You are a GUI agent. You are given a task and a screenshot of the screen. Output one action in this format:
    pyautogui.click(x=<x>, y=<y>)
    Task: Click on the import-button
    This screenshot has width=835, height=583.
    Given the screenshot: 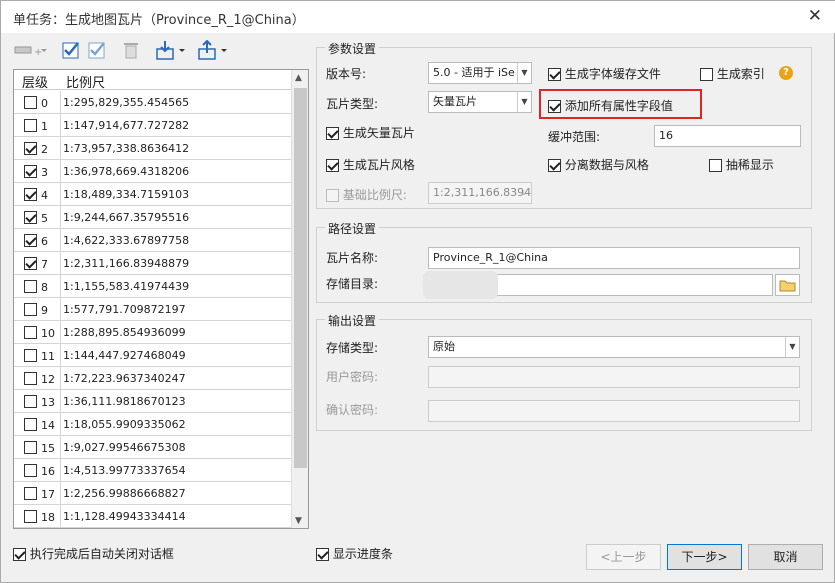 What is the action you would take?
    pyautogui.click(x=171, y=50)
    